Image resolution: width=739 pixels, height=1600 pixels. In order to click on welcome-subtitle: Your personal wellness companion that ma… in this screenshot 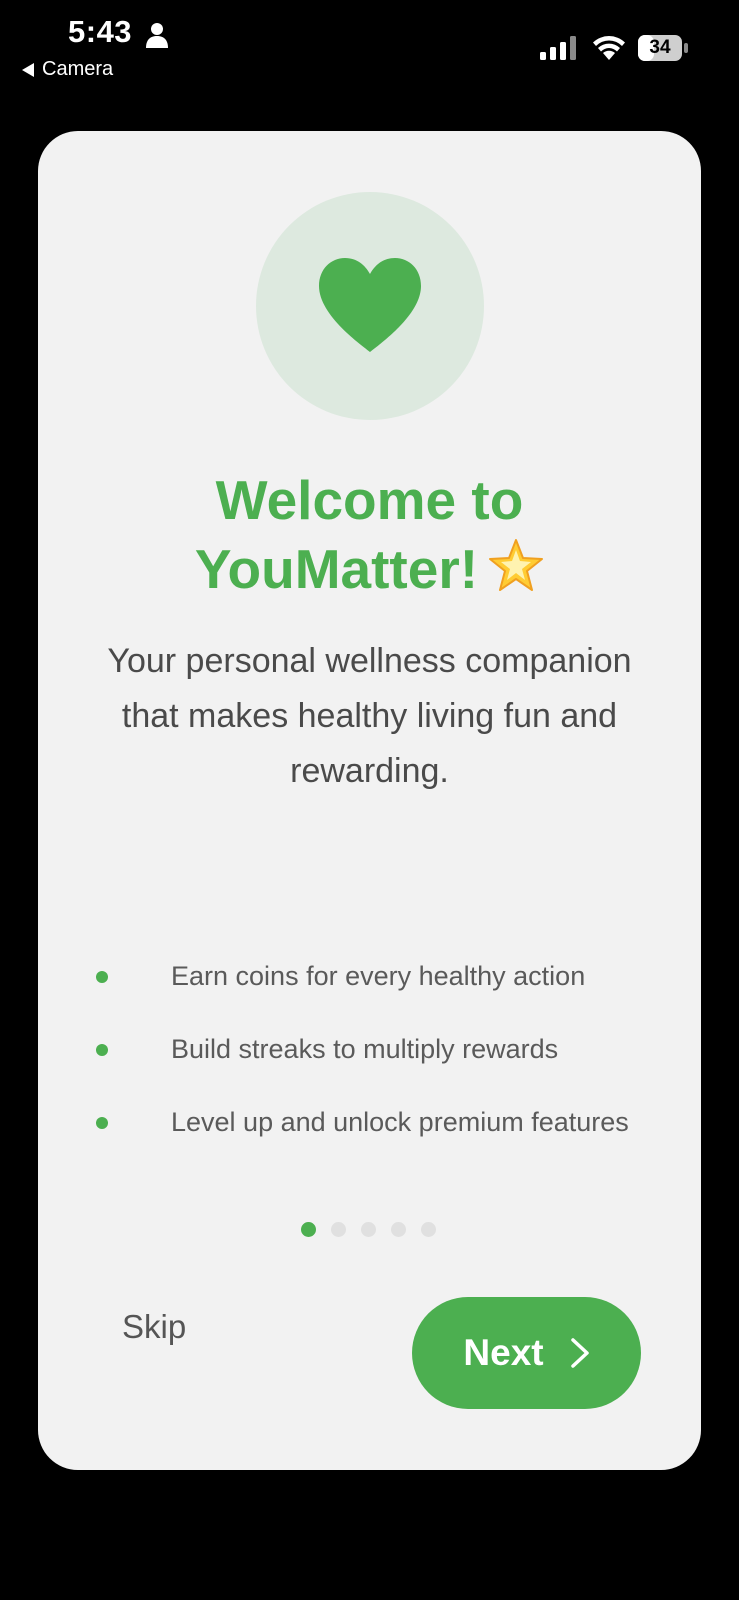, I will do `click(369, 716)`.